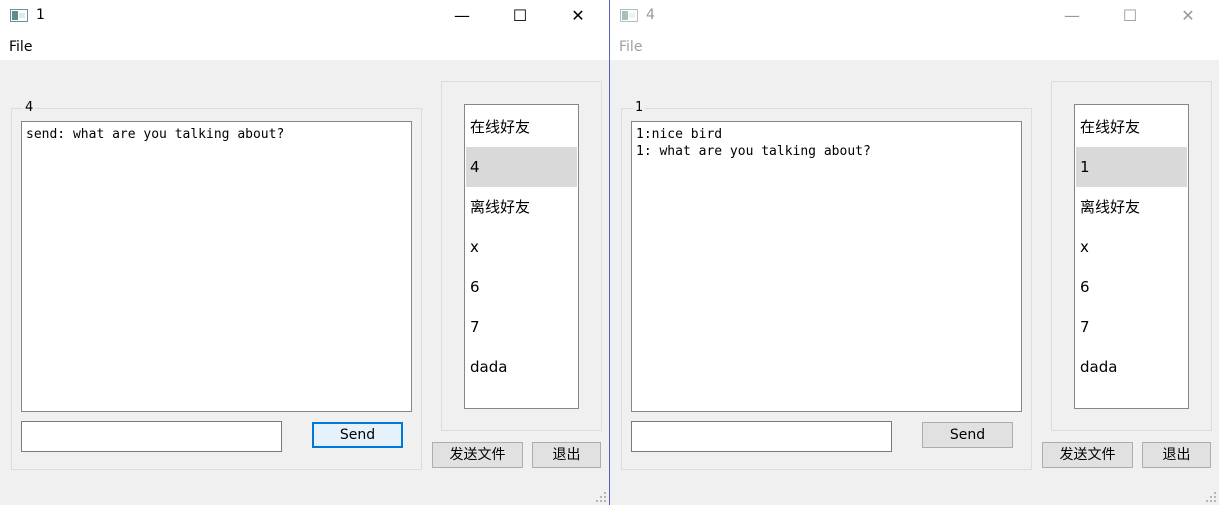  I want to click on title-bar: 1 — ☐ ✕, so click(304, 16).